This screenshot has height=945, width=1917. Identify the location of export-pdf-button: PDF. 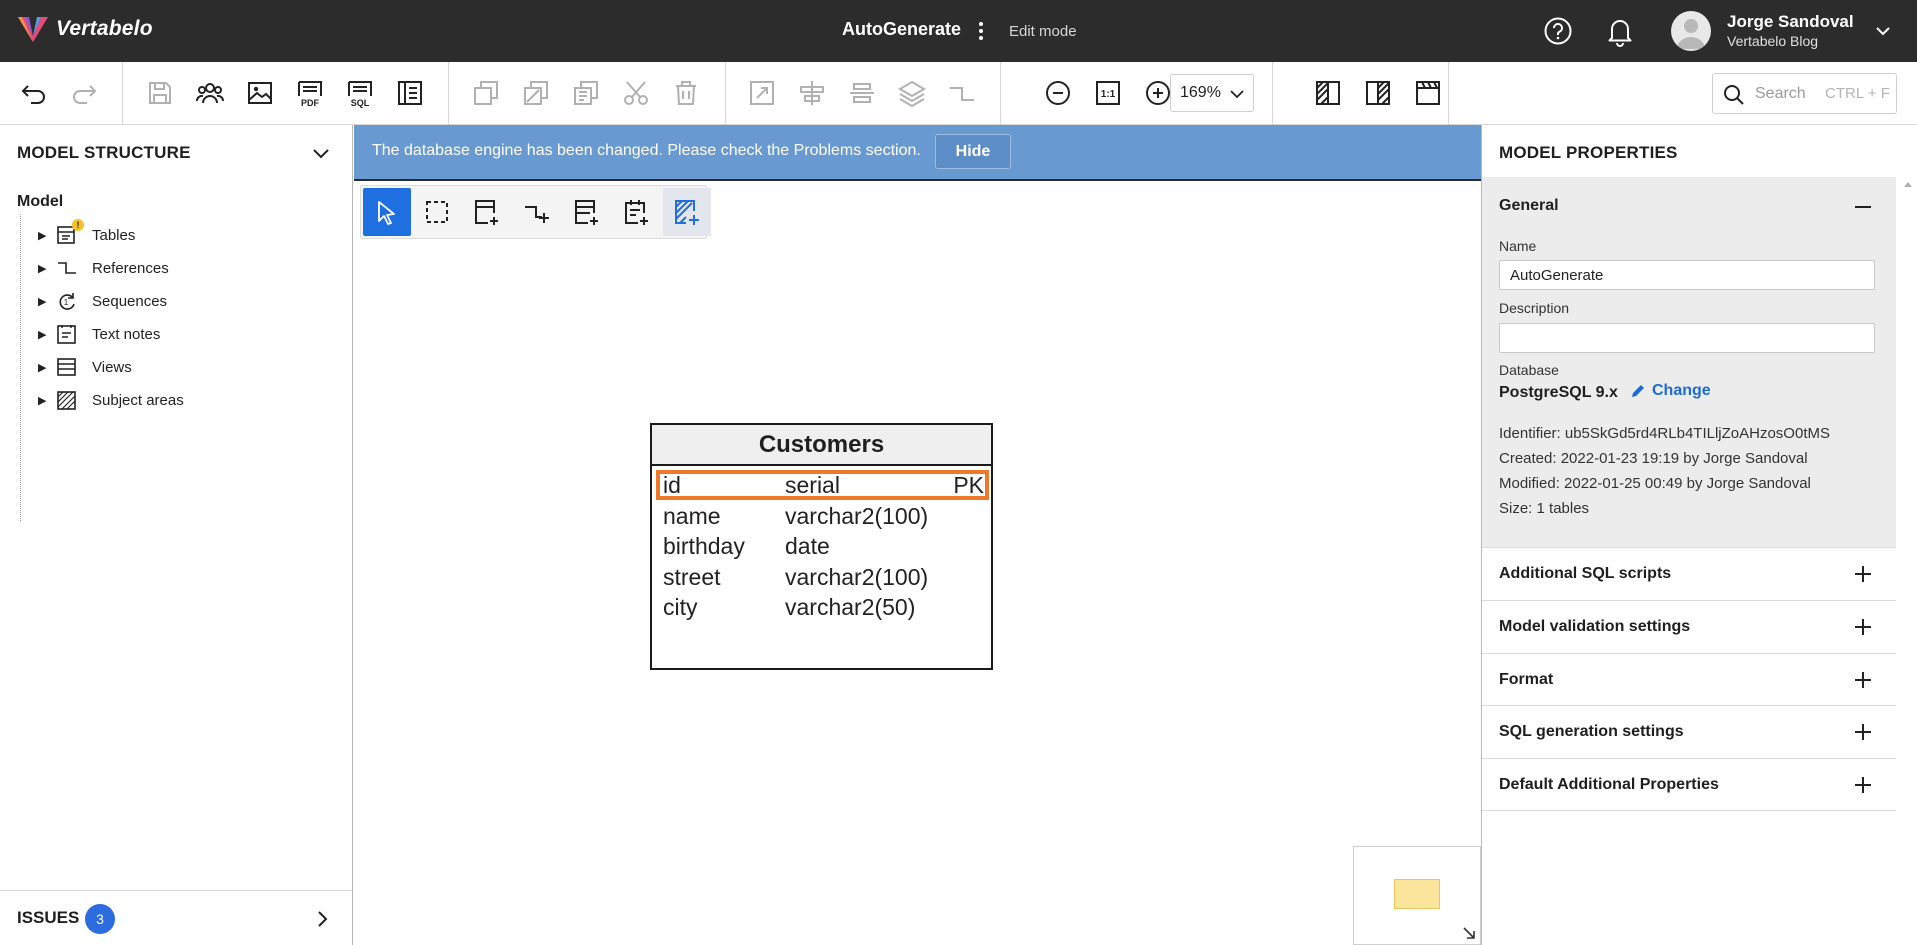
(310, 93).